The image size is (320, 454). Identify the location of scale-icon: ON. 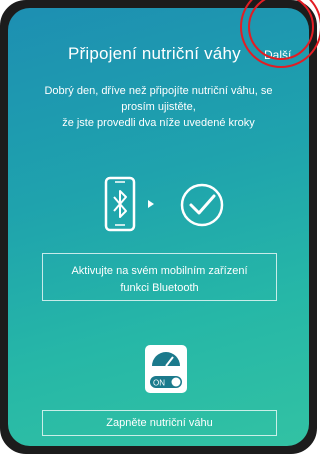
(166, 369).